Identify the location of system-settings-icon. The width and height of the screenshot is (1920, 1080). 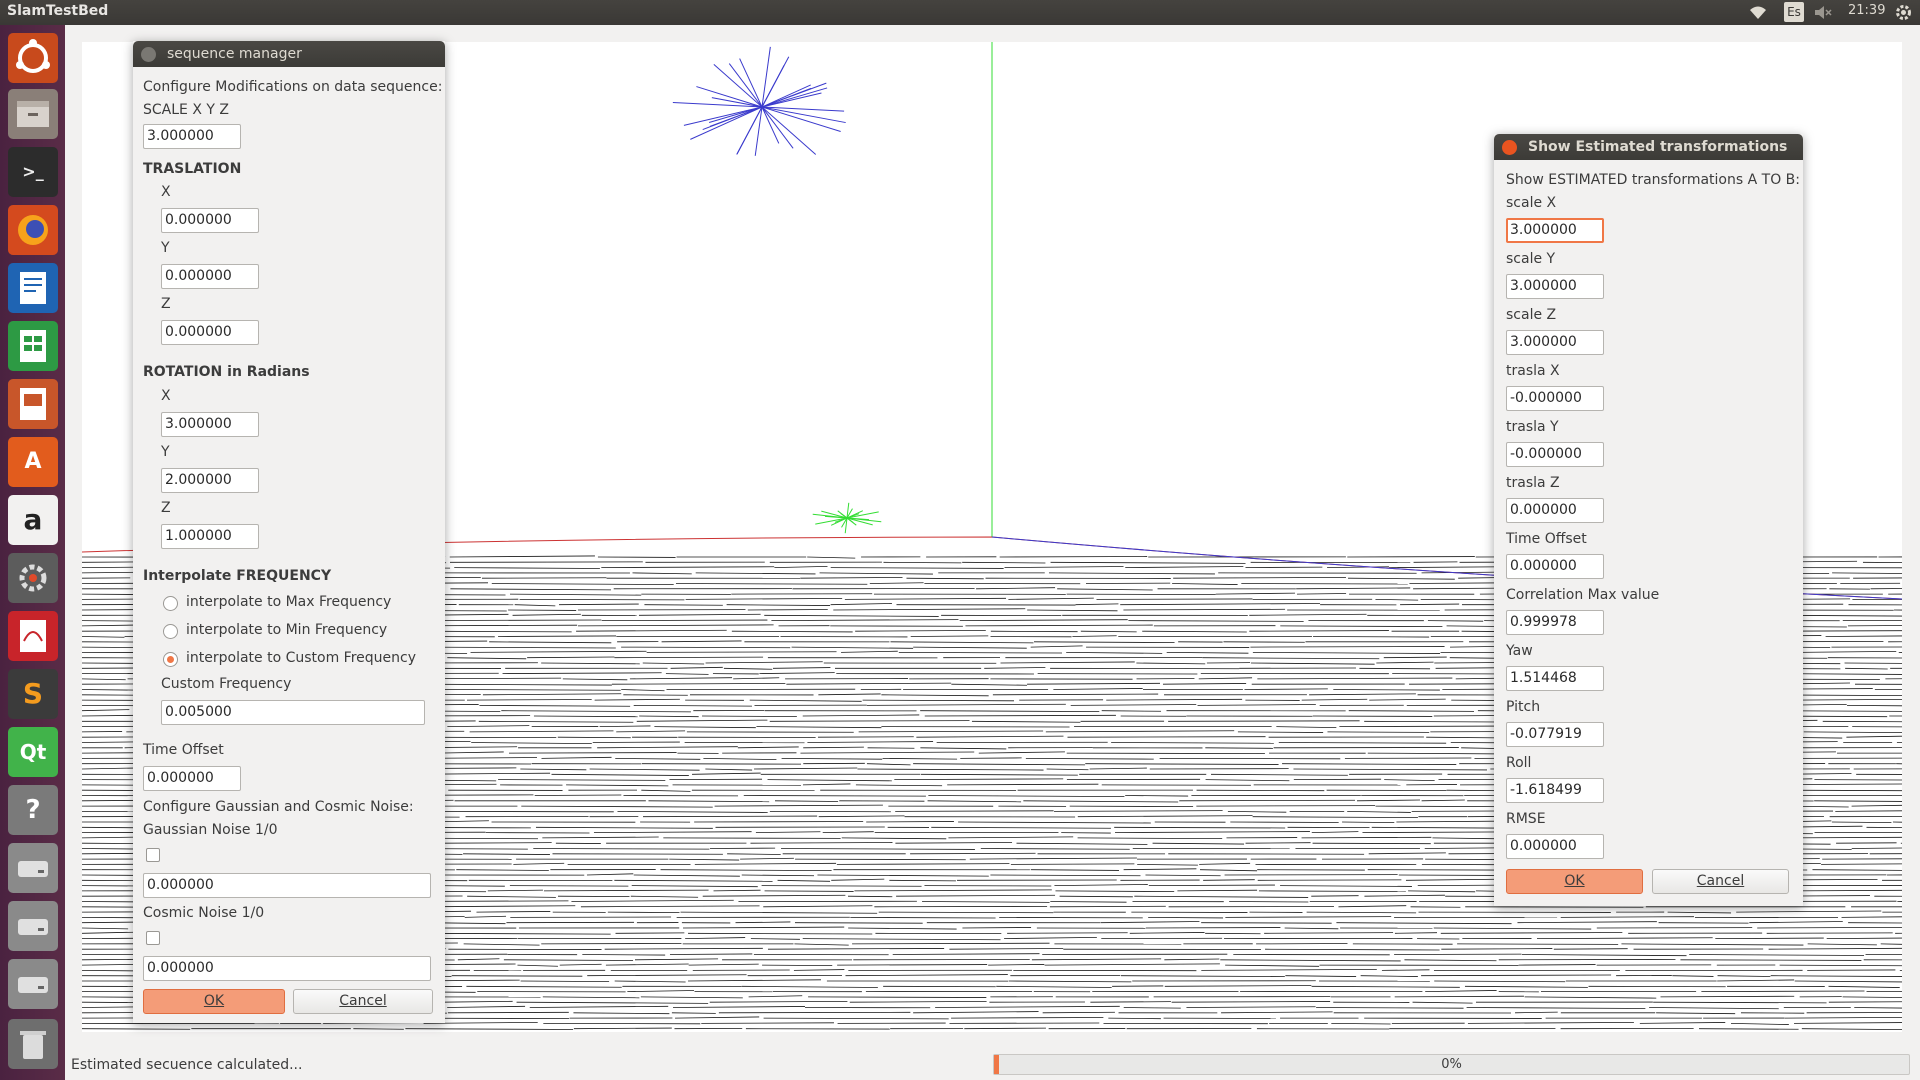
(33, 578).